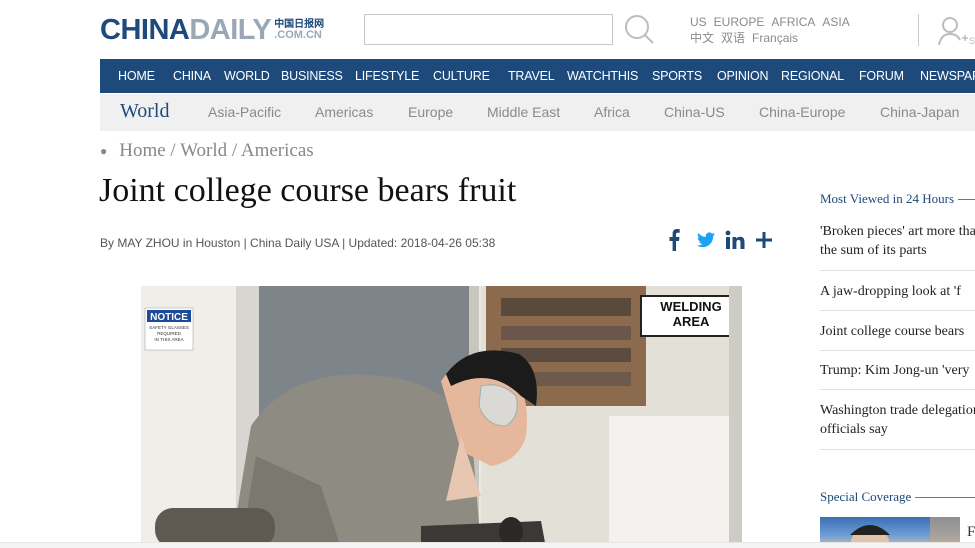  I want to click on article-headline: Joint college course bears fruit, so click(308, 190).